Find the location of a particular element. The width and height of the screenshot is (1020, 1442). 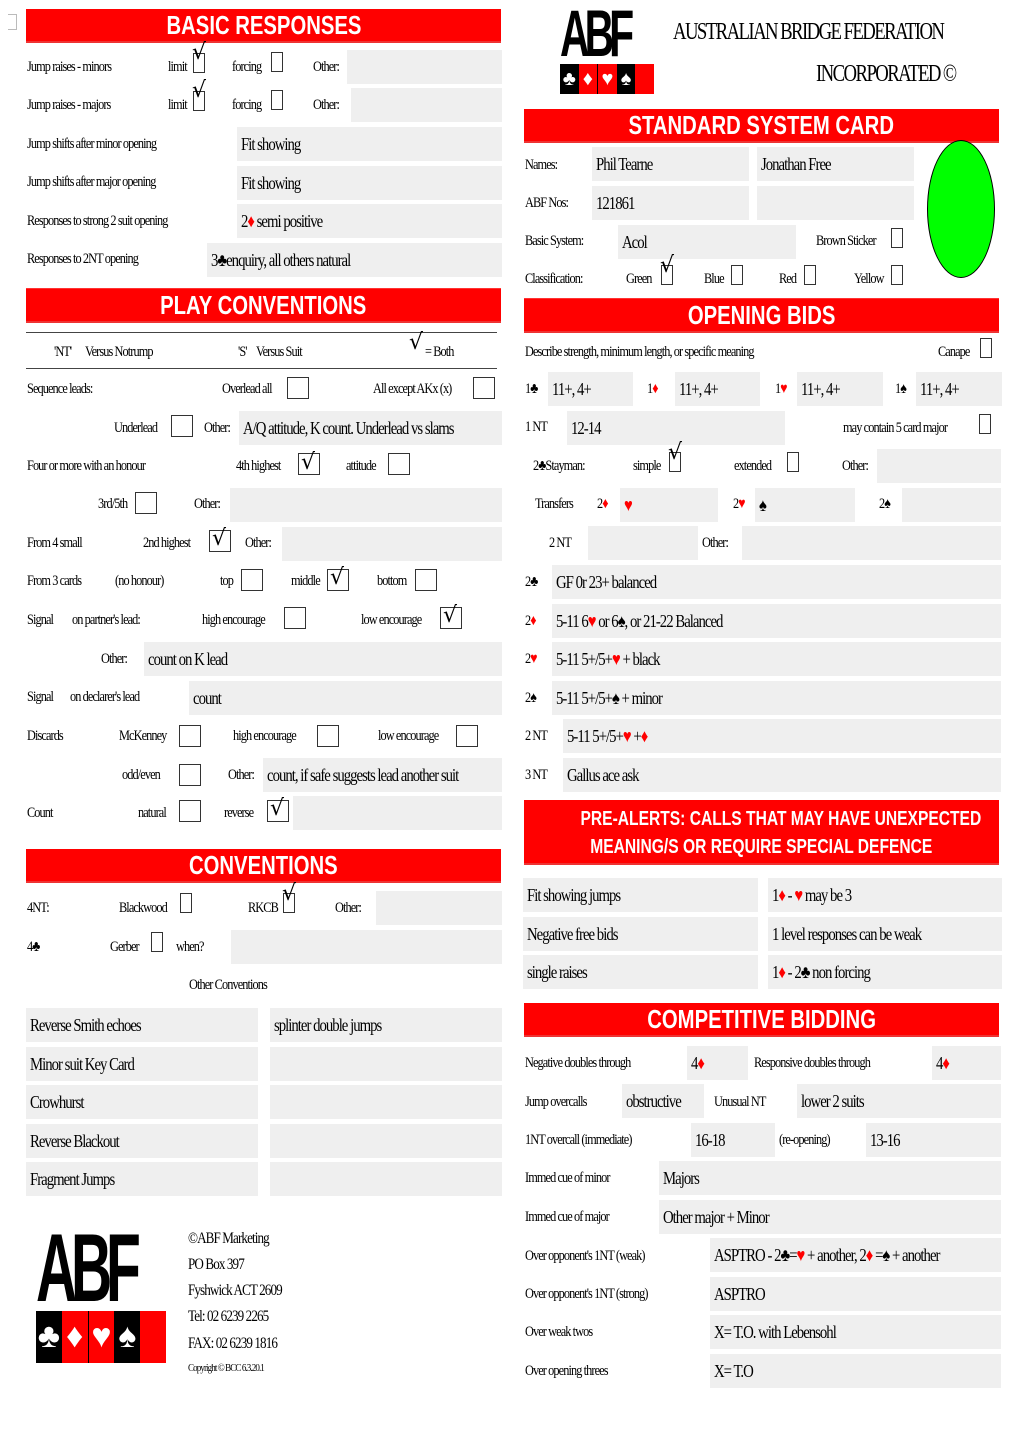

gerber-when-field is located at coordinates (366, 947).